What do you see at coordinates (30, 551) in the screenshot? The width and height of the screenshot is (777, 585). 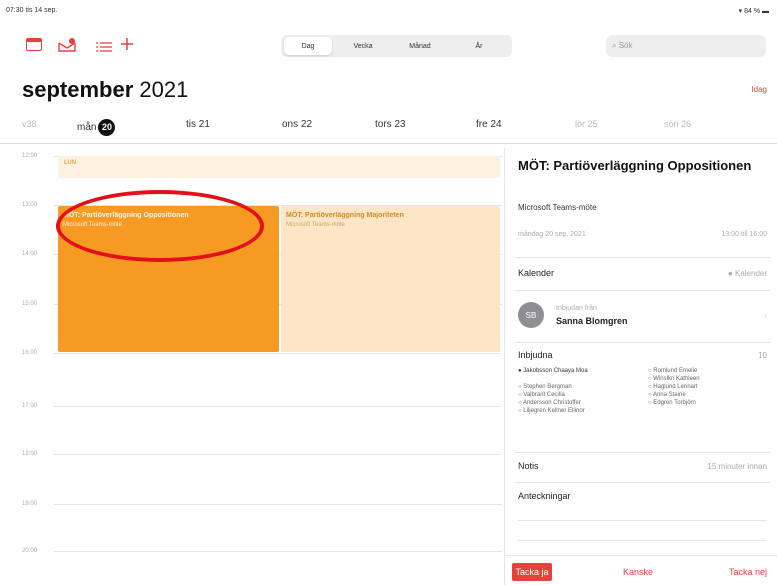 I see `hour-label: 20:00` at bounding box center [30, 551].